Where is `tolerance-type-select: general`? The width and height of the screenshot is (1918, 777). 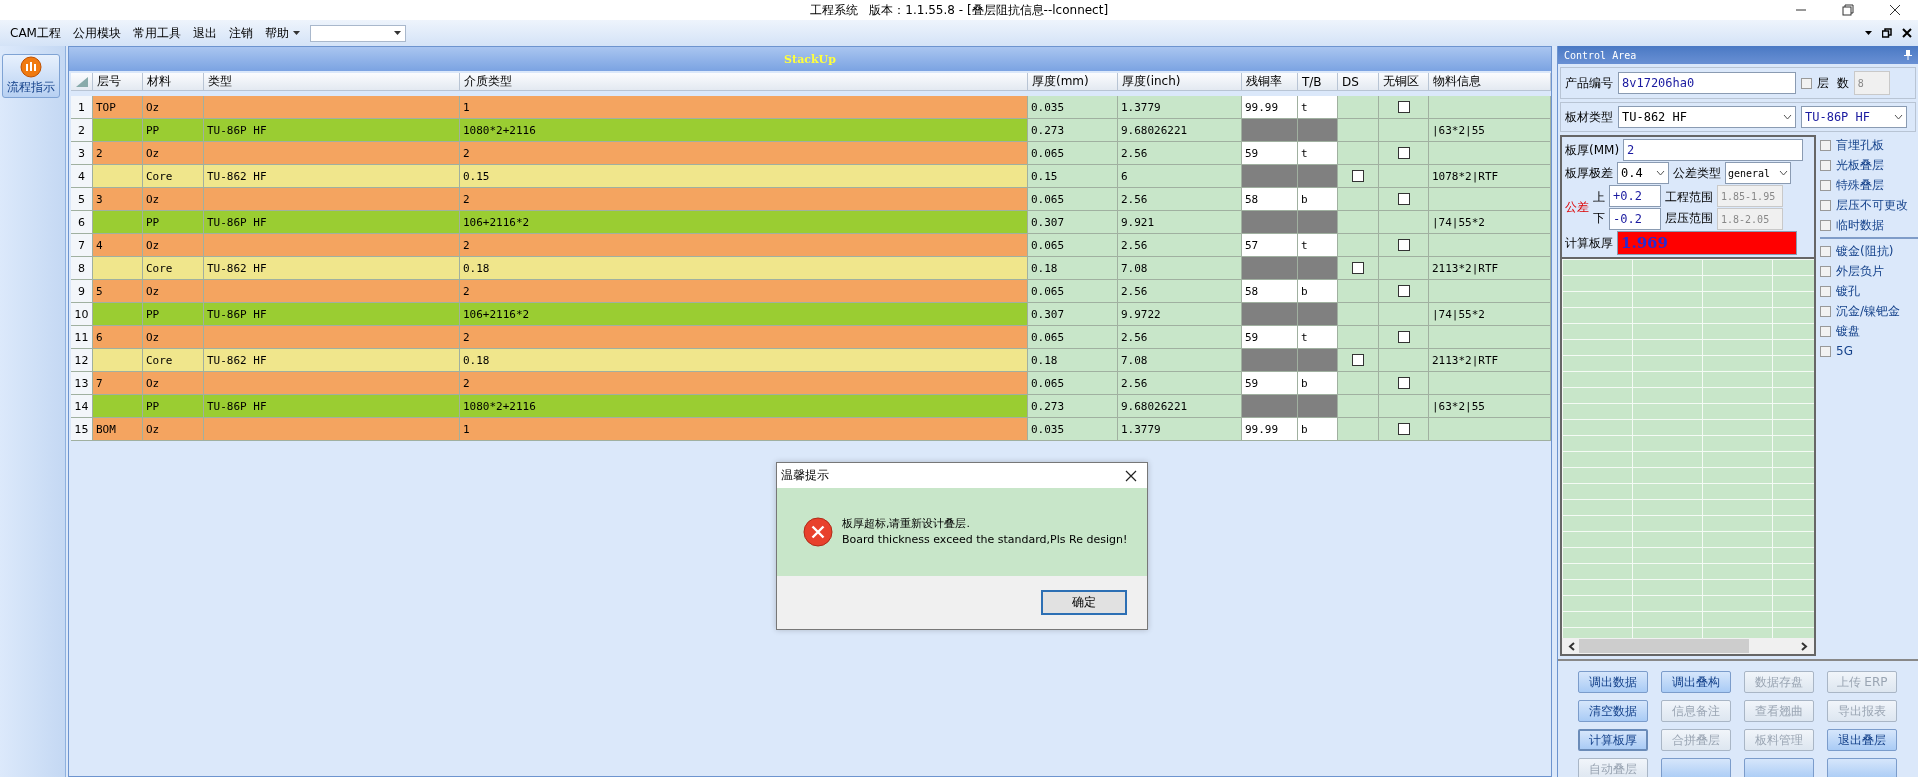
tolerance-type-select: general is located at coordinates (1758, 173).